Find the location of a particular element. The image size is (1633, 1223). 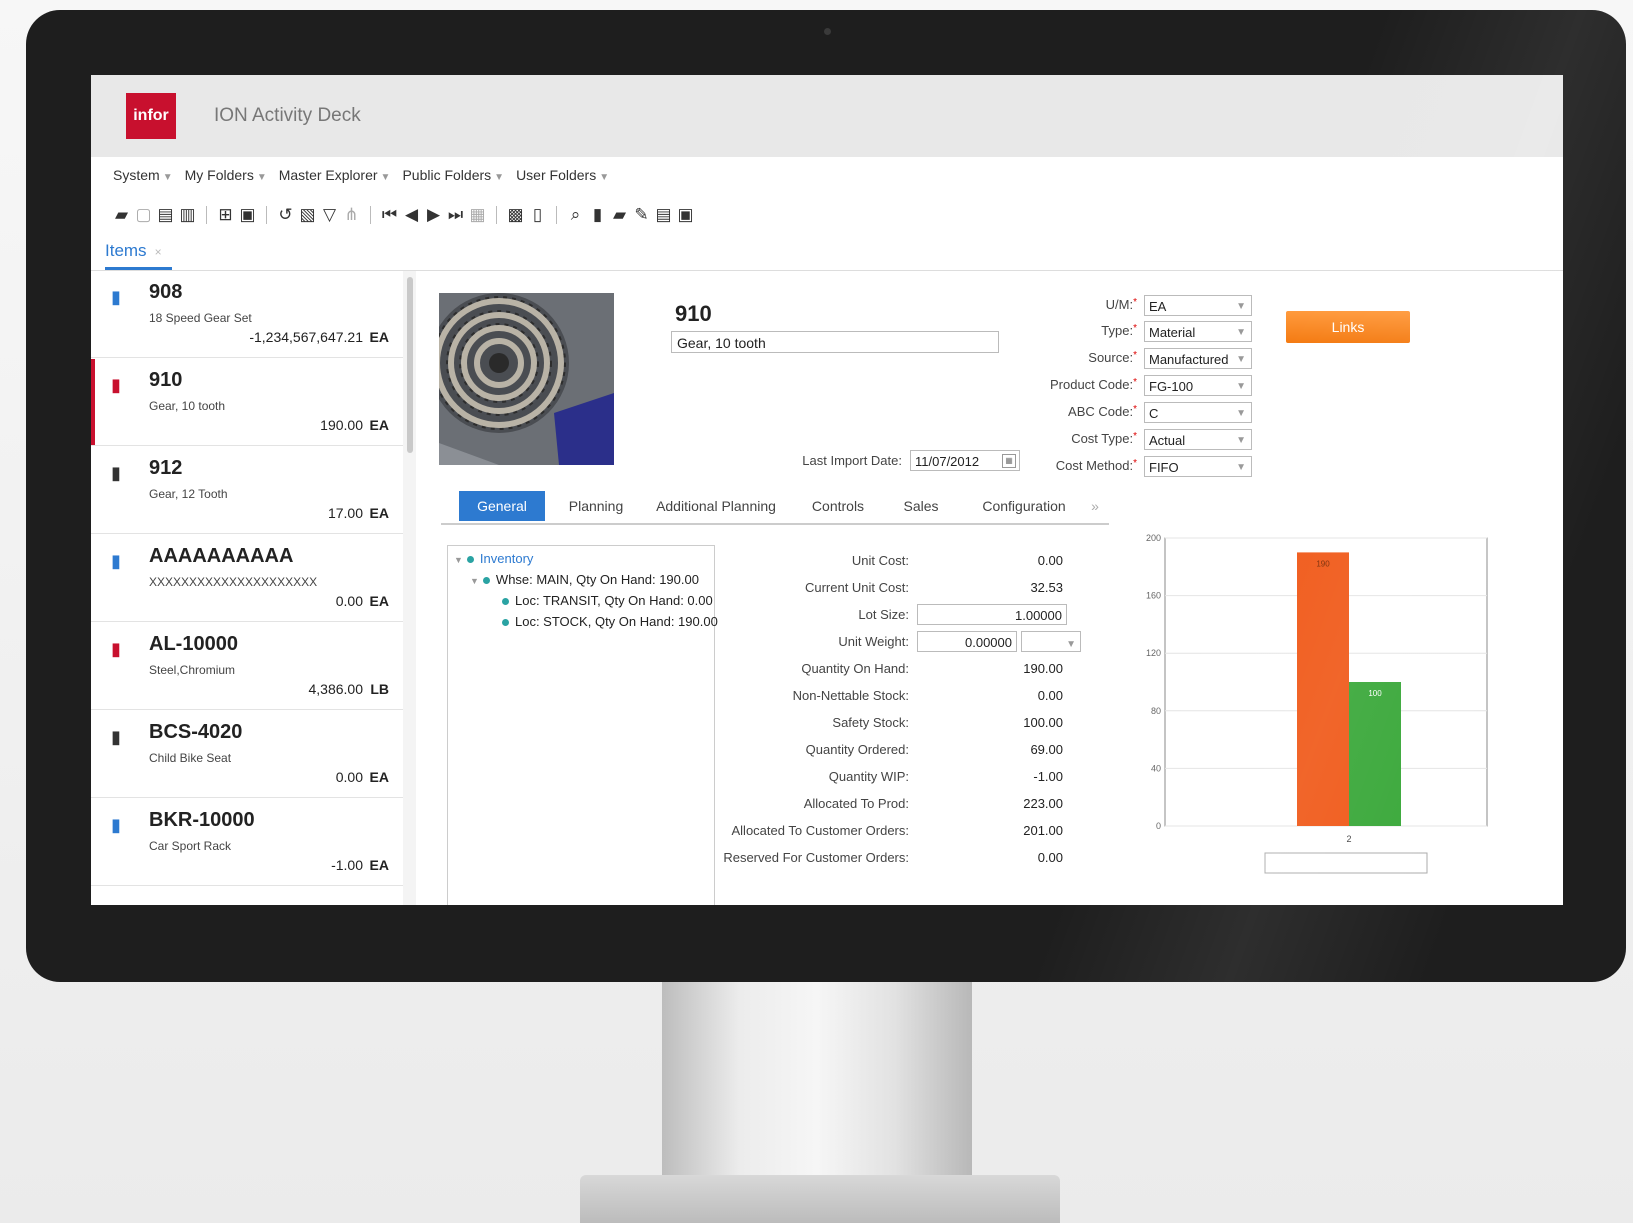

menu-public-folders: Public Folders ▼ is located at coordinates (453, 179).